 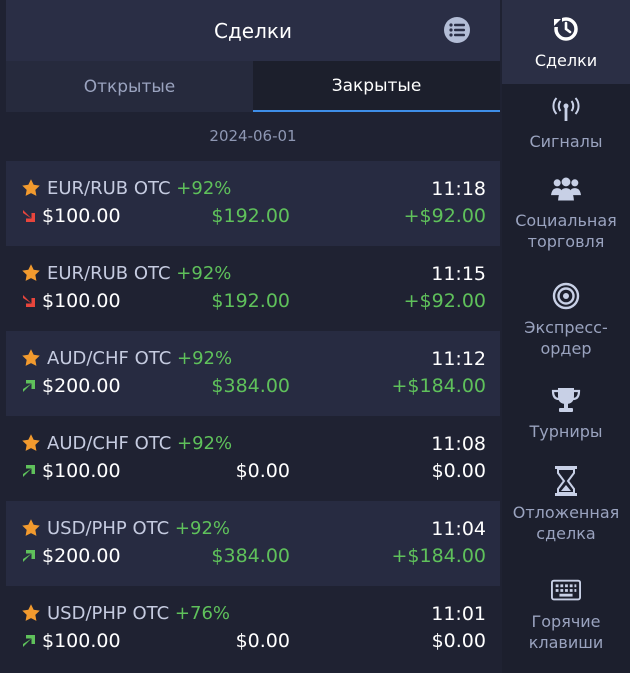 What do you see at coordinates (566, 110) in the screenshot?
I see `signal-icon` at bounding box center [566, 110].